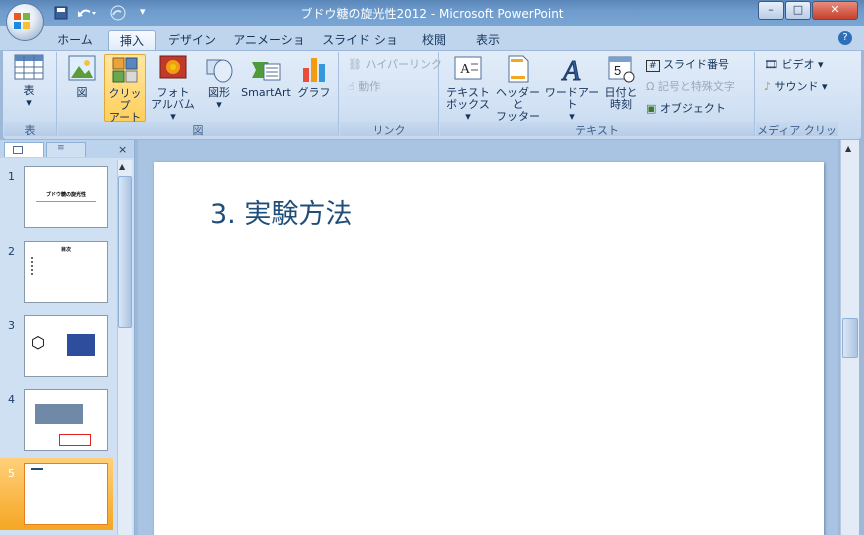 The image size is (864, 535). What do you see at coordinates (621, 104) in the screenshot?
I see `date-time-label-2: 時刻` at bounding box center [621, 104].